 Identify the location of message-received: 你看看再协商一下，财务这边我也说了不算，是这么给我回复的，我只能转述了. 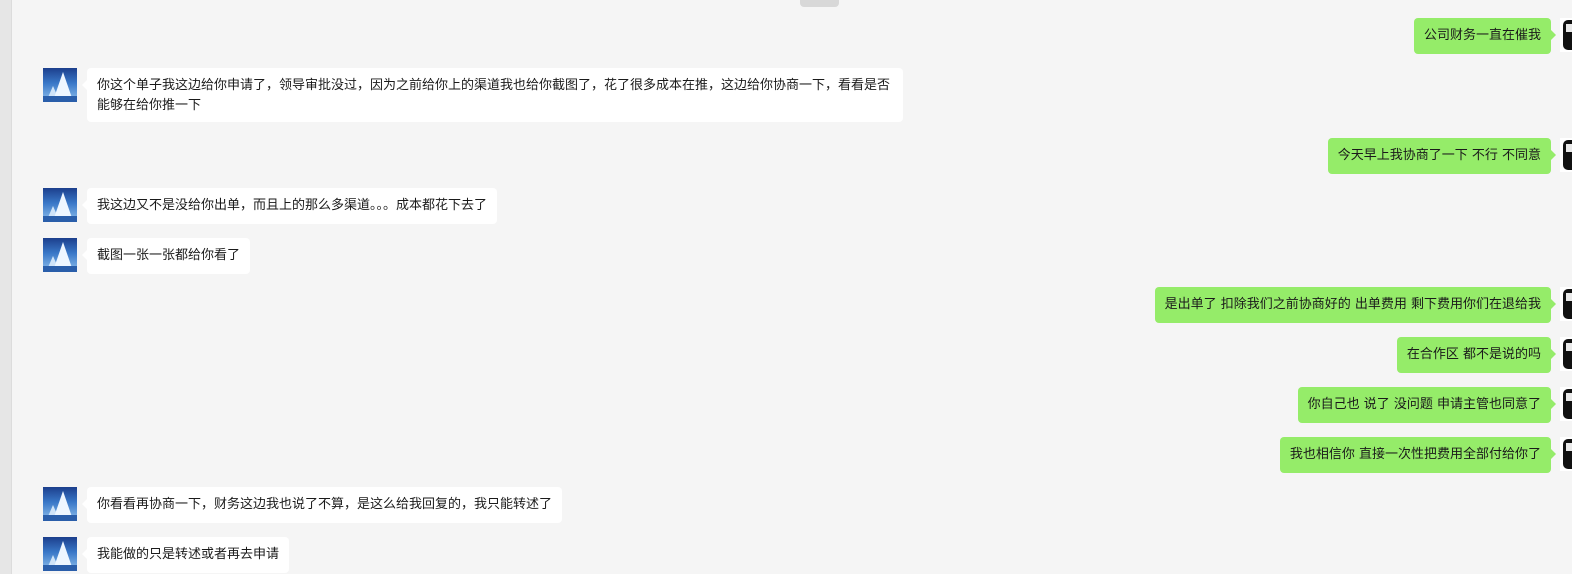
(333, 505).